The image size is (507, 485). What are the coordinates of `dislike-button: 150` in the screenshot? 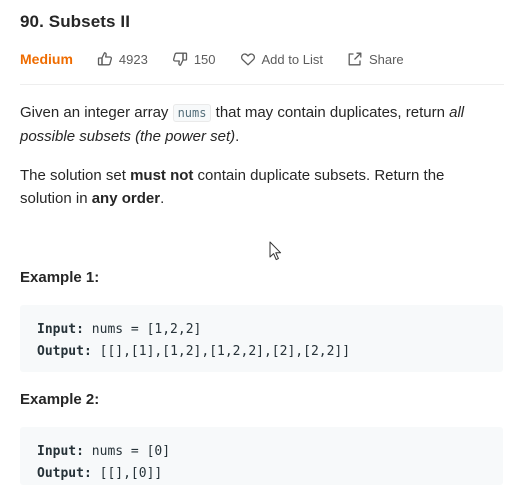 It's located at (194, 59).